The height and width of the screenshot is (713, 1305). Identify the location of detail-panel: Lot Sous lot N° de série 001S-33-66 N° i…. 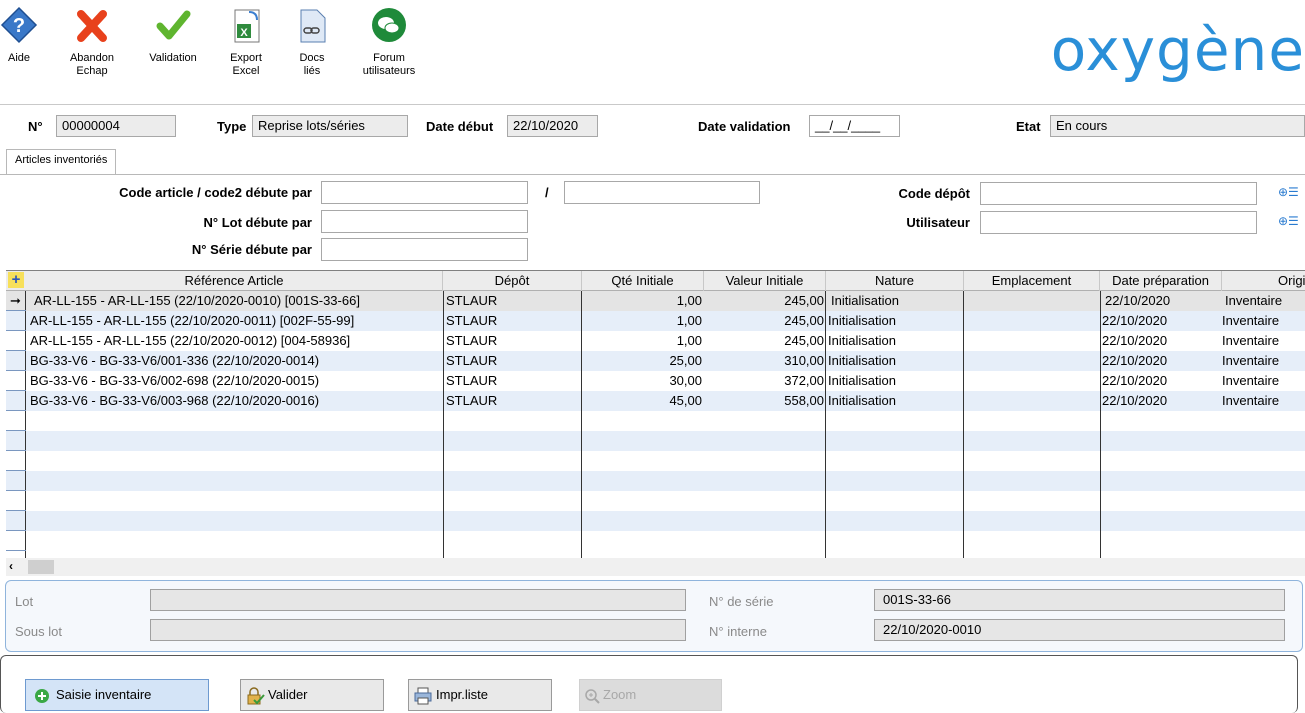
(654, 616).